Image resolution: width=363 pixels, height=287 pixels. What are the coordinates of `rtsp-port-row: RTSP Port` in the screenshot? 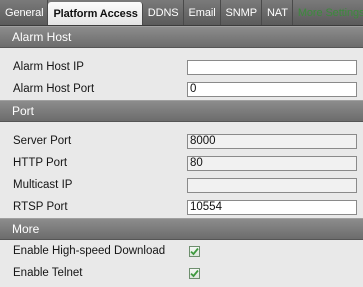 It's located at (181, 207).